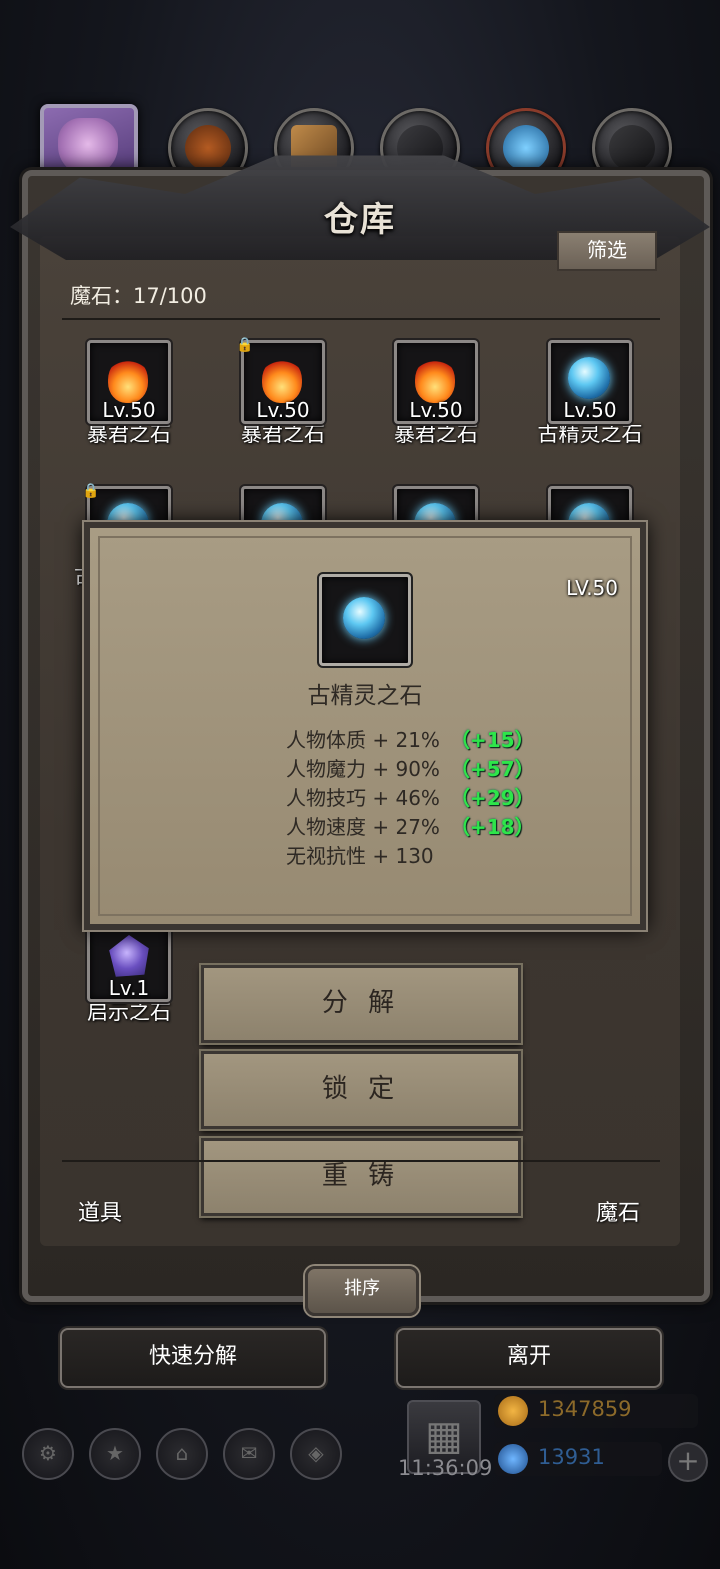 The width and height of the screenshot is (720, 1569). I want to click on grid-item: Lv.1 启示之石, so click(129, 972).